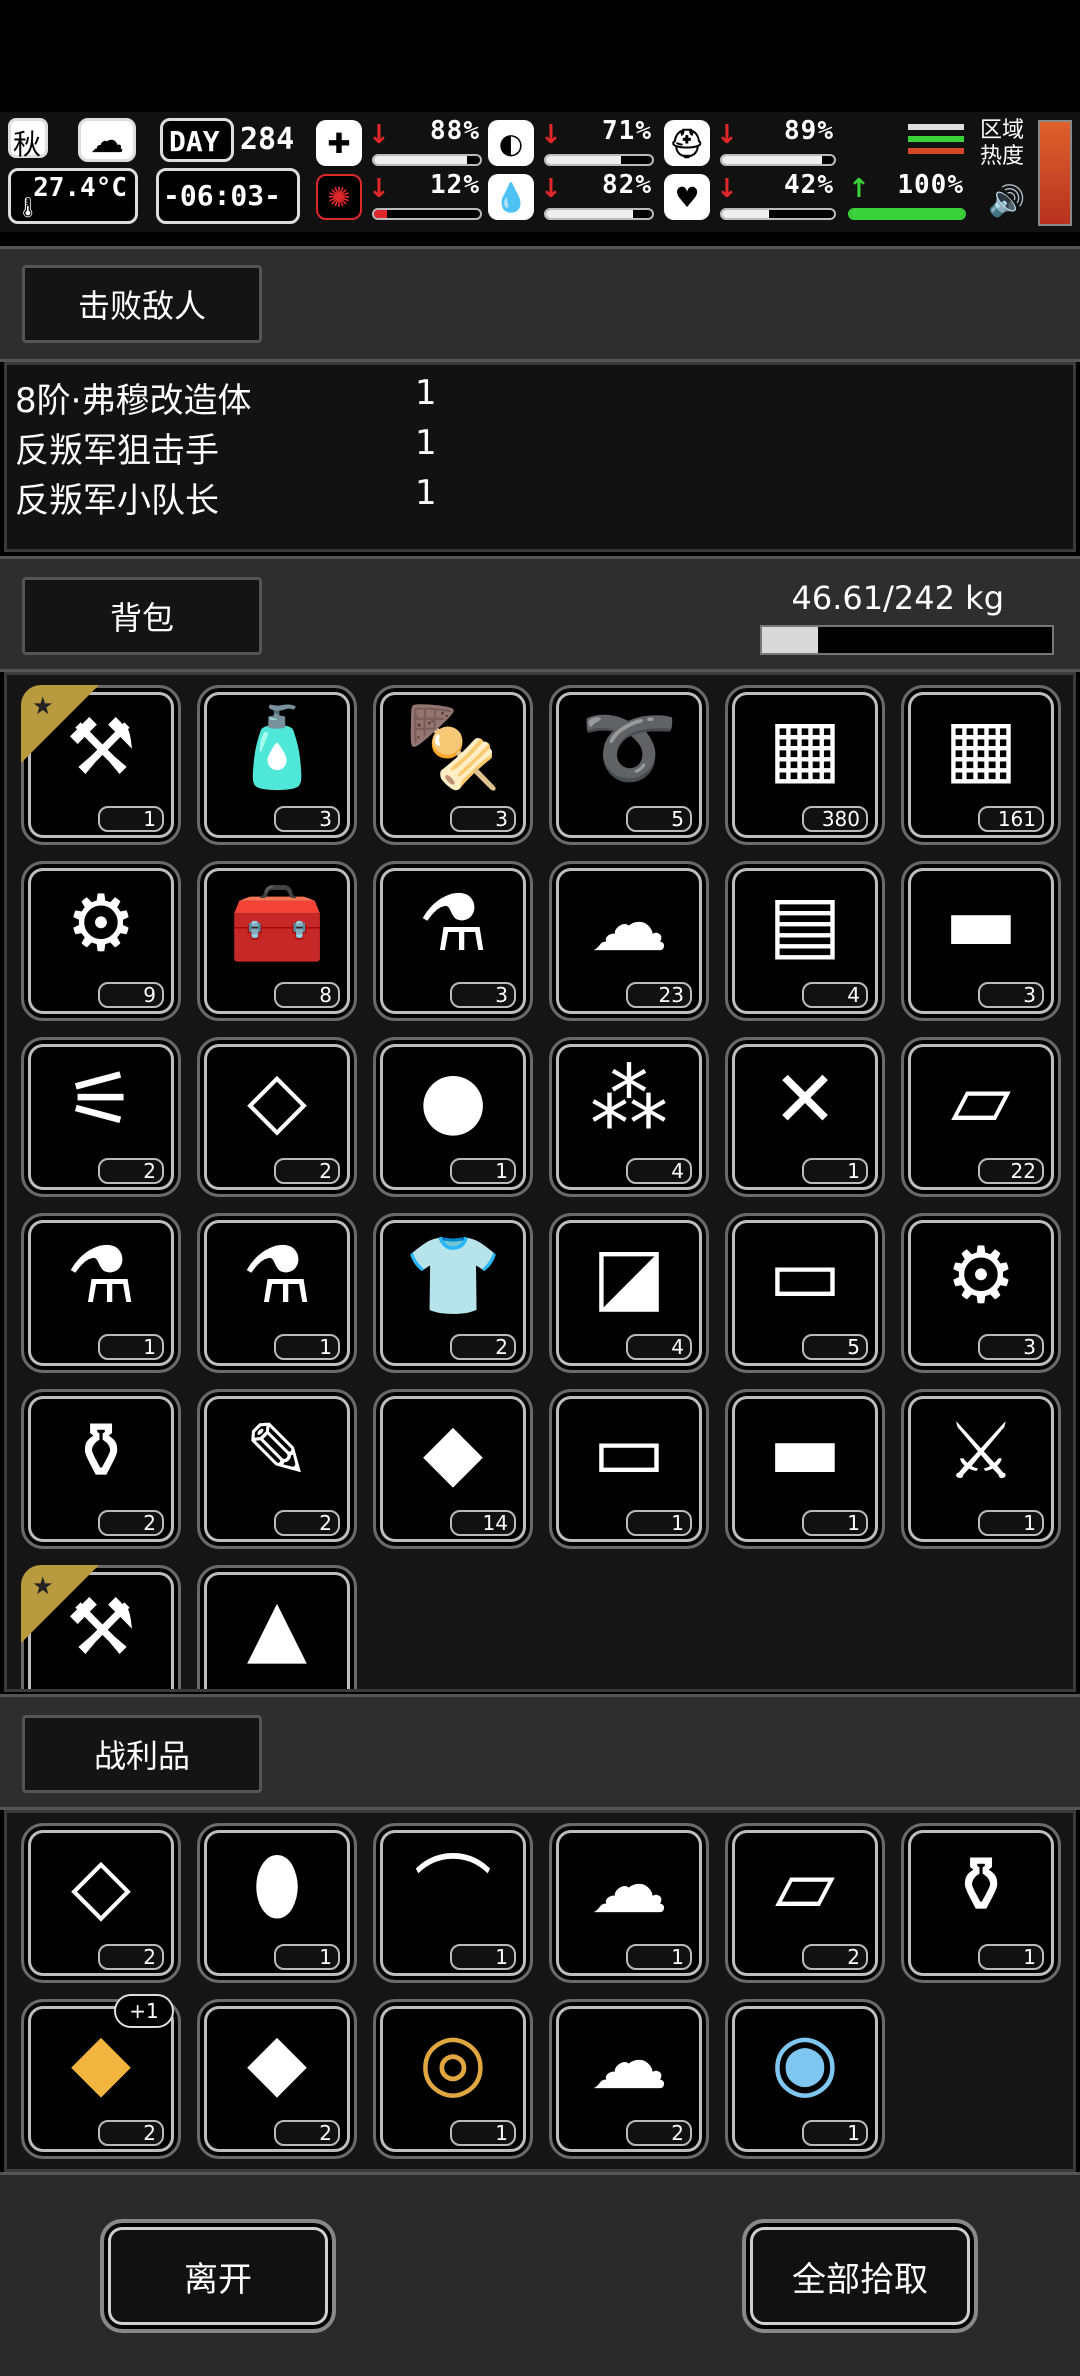 This screenshot has width=1080, height=2376. I want to click on item-slot-stone-slabs: ▬ 3, so click(981, 941).